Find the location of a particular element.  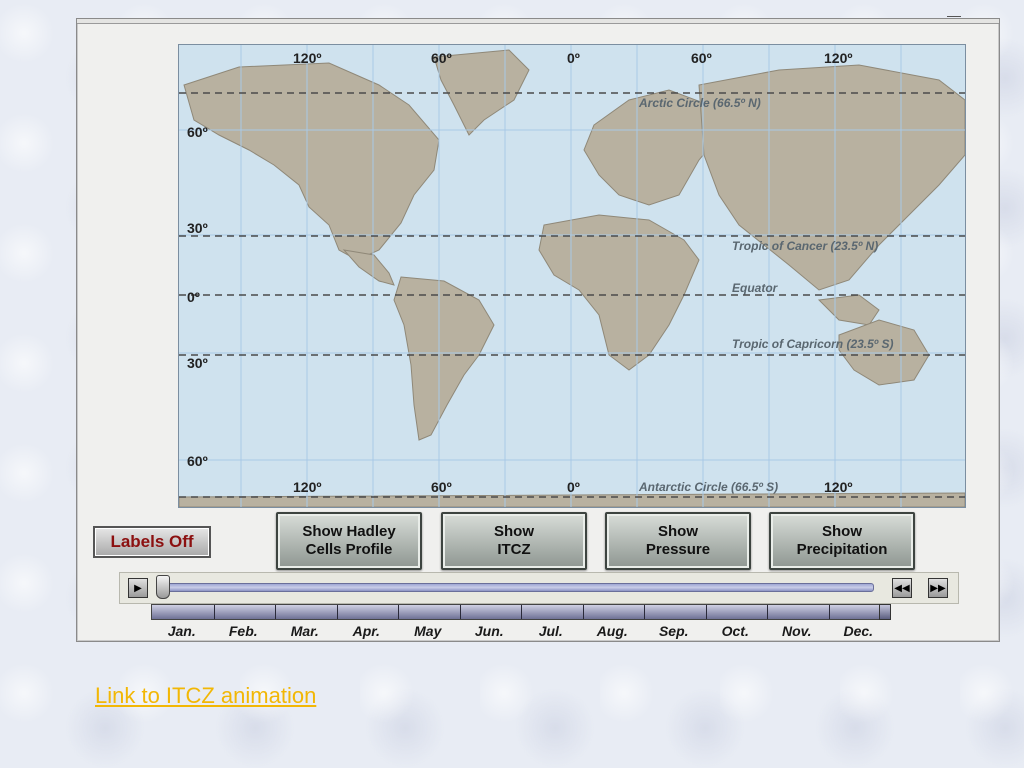

play-icon: ▶ is located at coordinates (138, 588).